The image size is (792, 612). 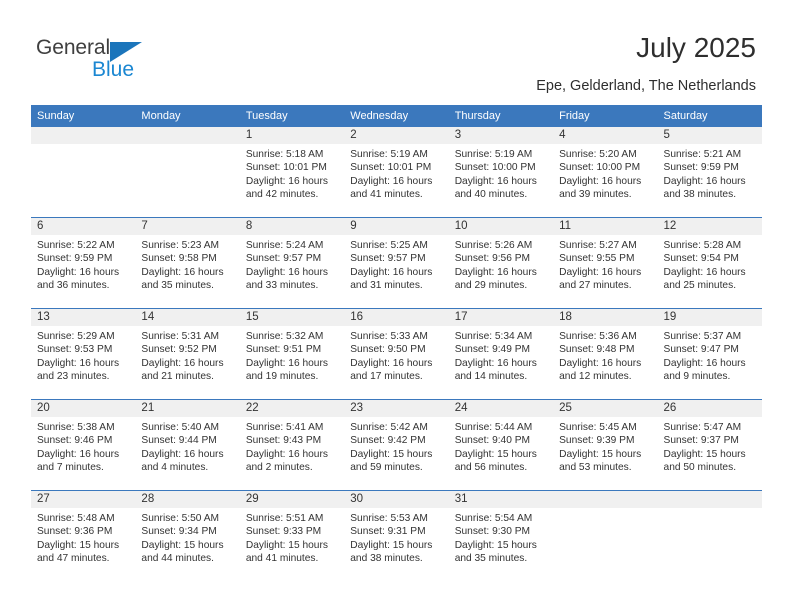 I want to click on daylight-text: Daylight: 16 hours and 31 minutes., so click(x=391, y=279).